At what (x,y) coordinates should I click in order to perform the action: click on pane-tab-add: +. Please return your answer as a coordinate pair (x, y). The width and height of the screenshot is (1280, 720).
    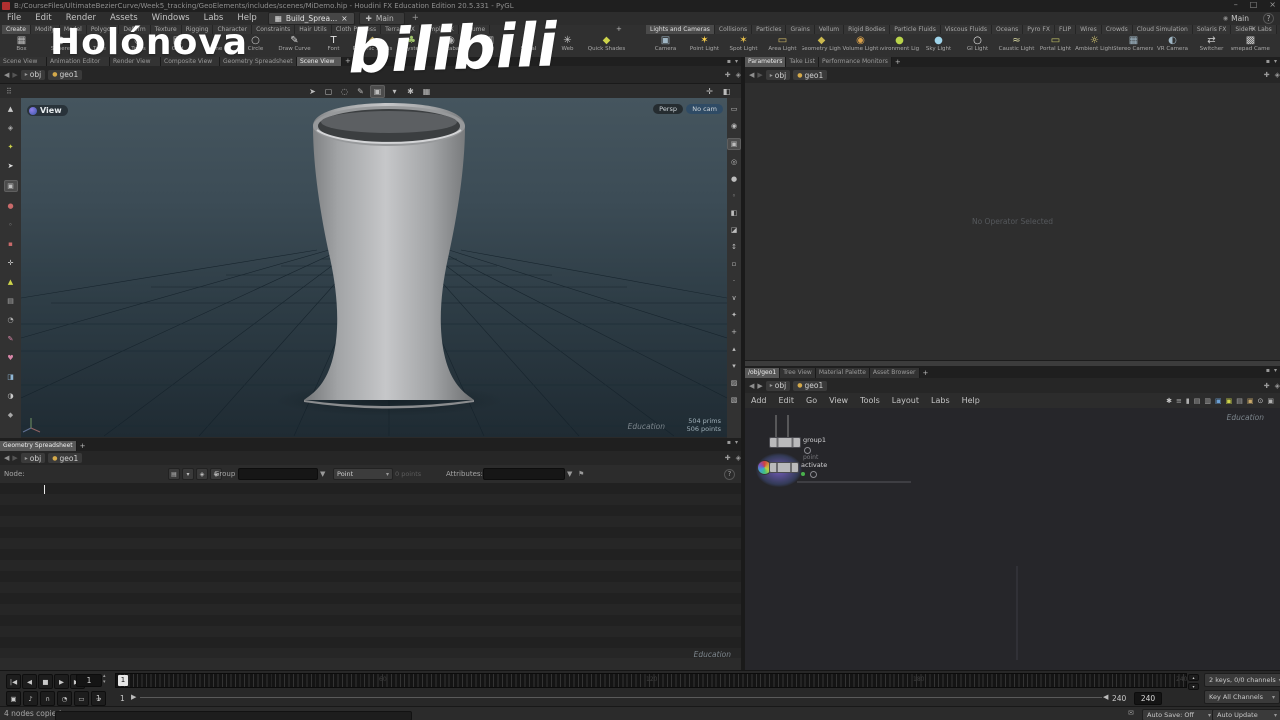
    Looking at the image, I should click on (83, 446).